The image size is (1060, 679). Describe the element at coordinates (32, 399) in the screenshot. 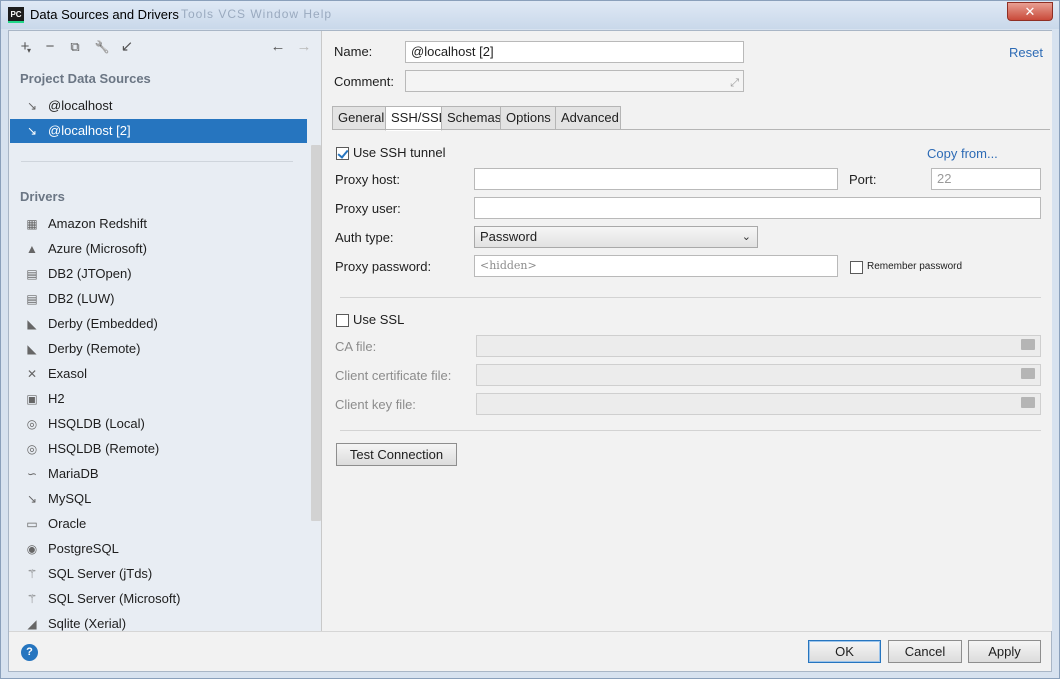

I see `h2-icon: ▣` at that location.